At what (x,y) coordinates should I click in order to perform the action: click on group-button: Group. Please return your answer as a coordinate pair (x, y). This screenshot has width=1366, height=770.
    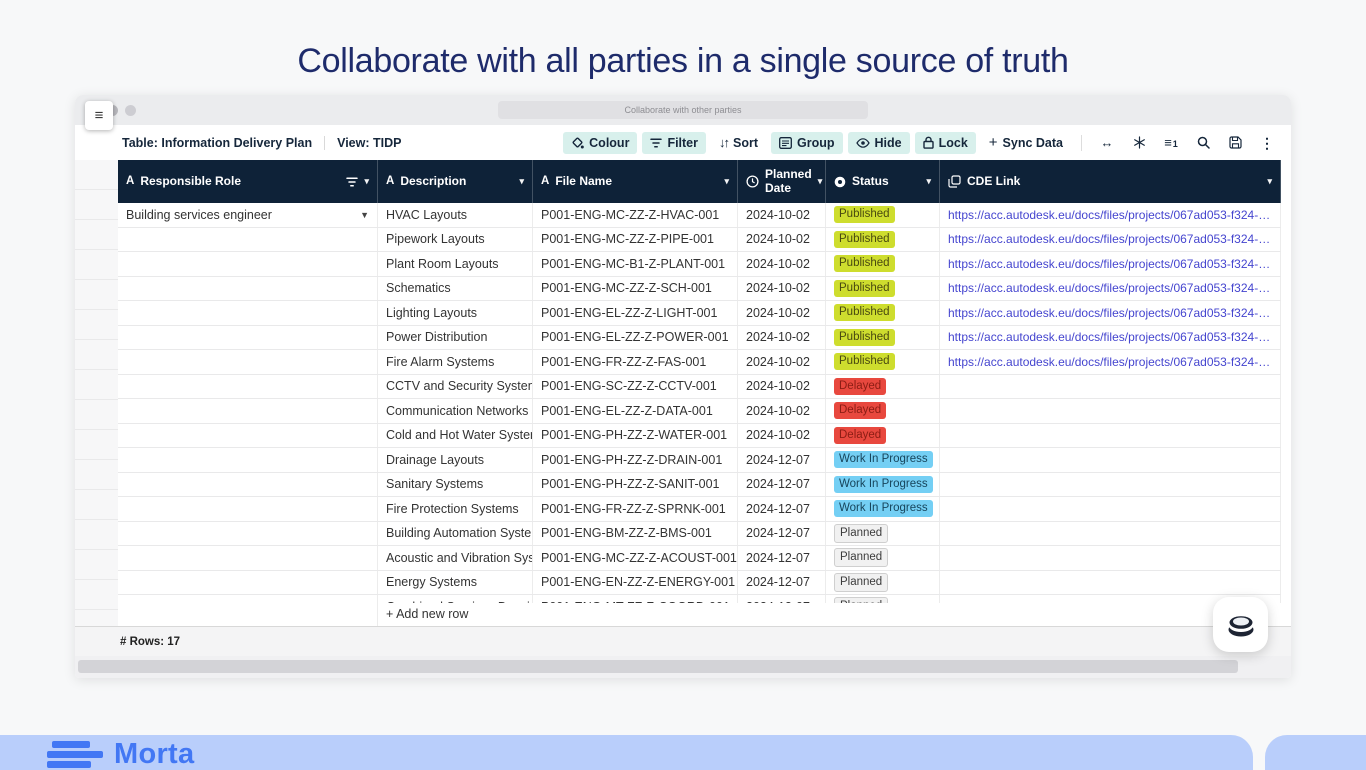
    Looking at the image, I should click on (807, 142).